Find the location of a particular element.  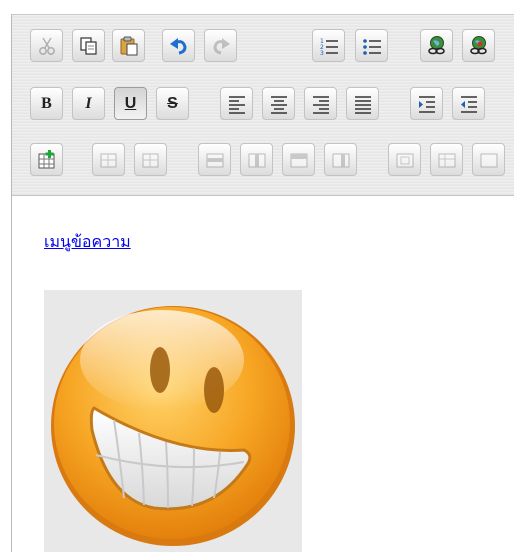

copy-button is located at coordinates (88, 45).